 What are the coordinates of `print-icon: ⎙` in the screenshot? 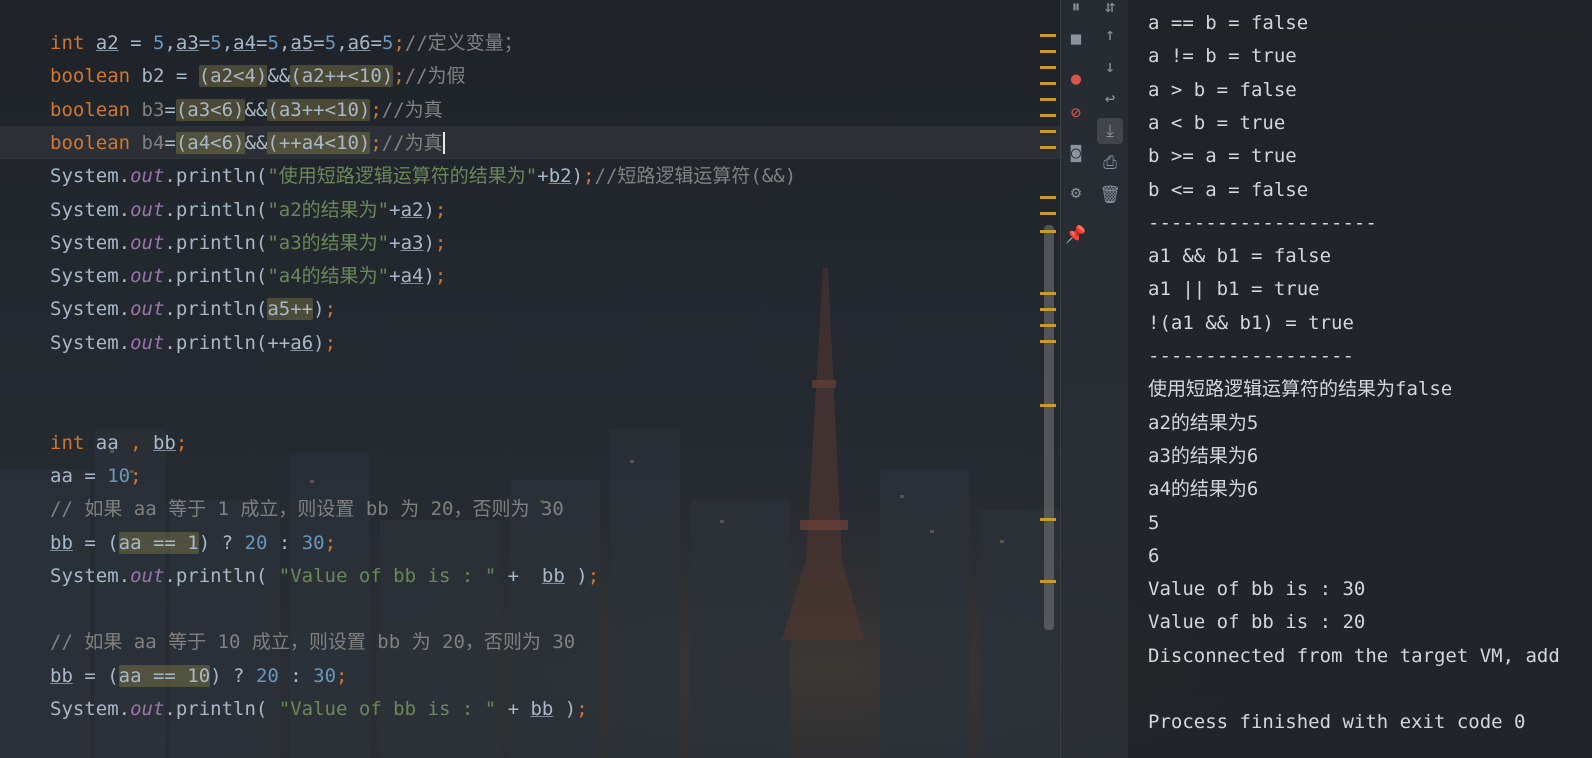 It's located at (1110, 163).